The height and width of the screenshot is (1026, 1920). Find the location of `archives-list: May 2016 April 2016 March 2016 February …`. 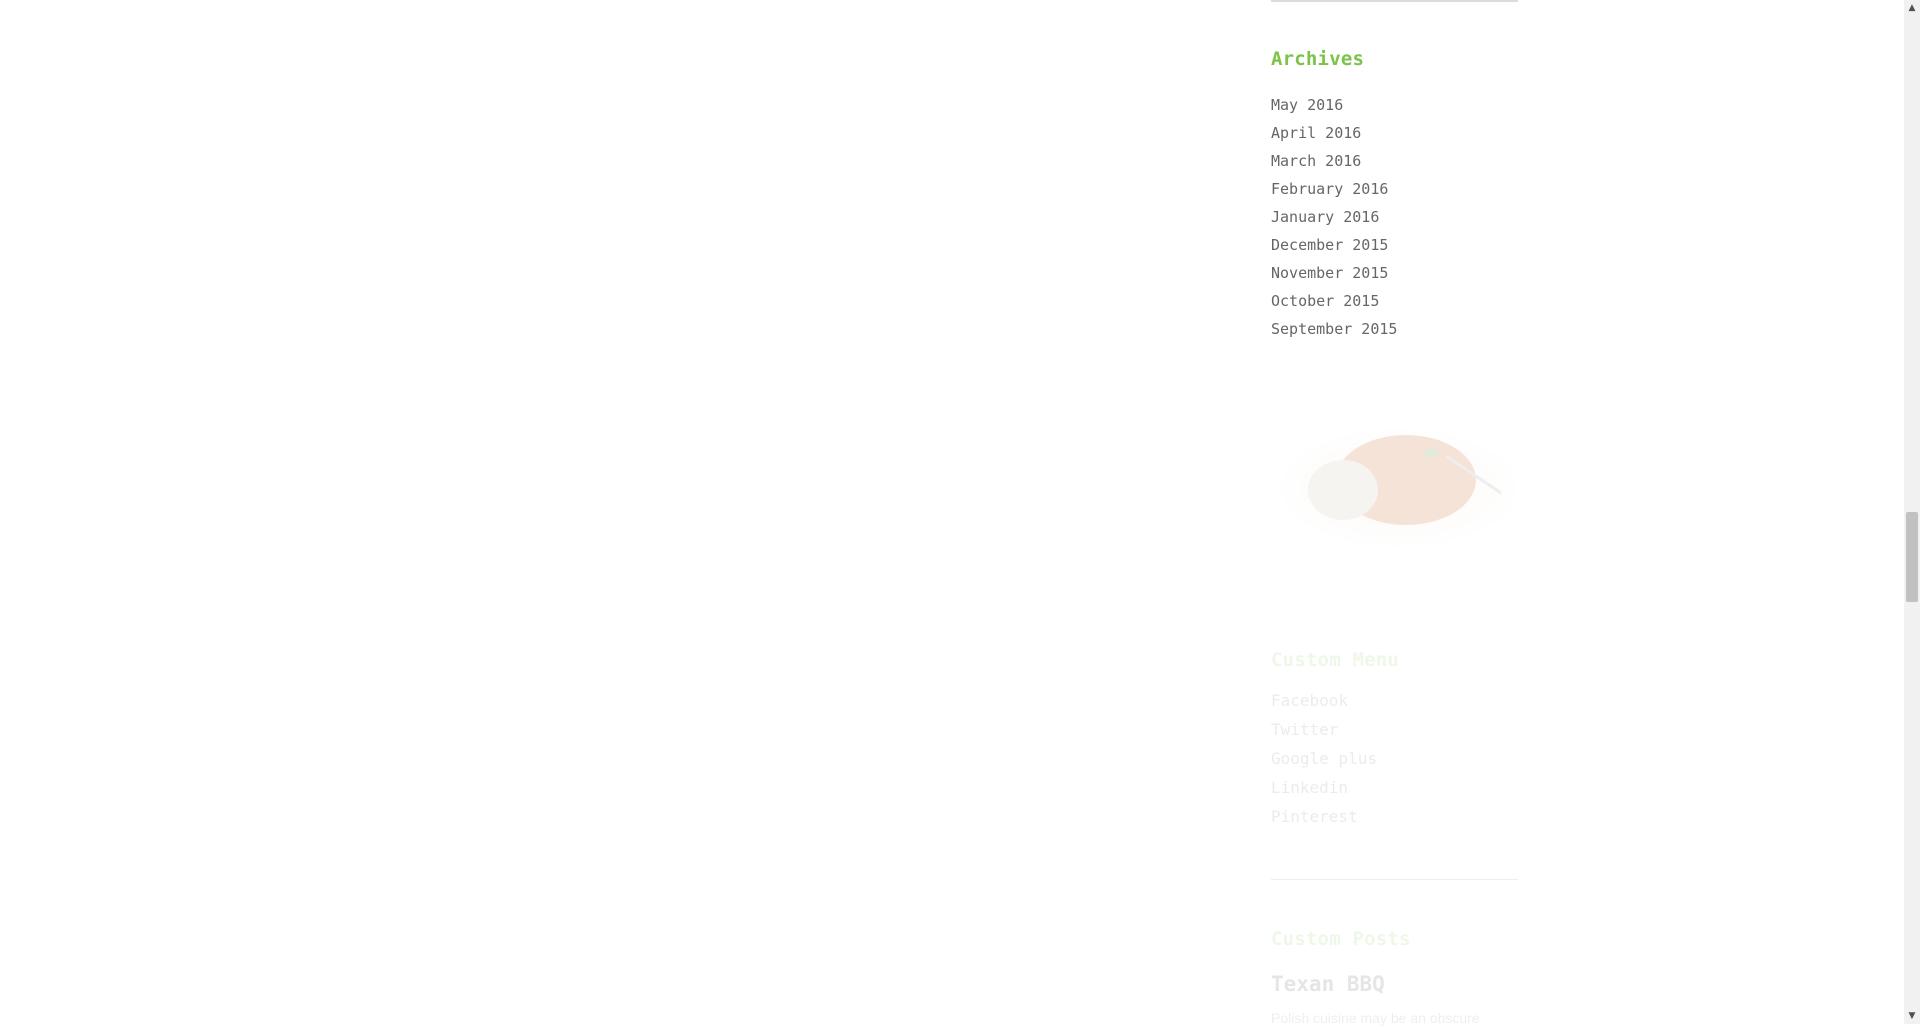

archives-list: May 2016 April 2016 March 2016 February … is located at coordinates (1334, 217).